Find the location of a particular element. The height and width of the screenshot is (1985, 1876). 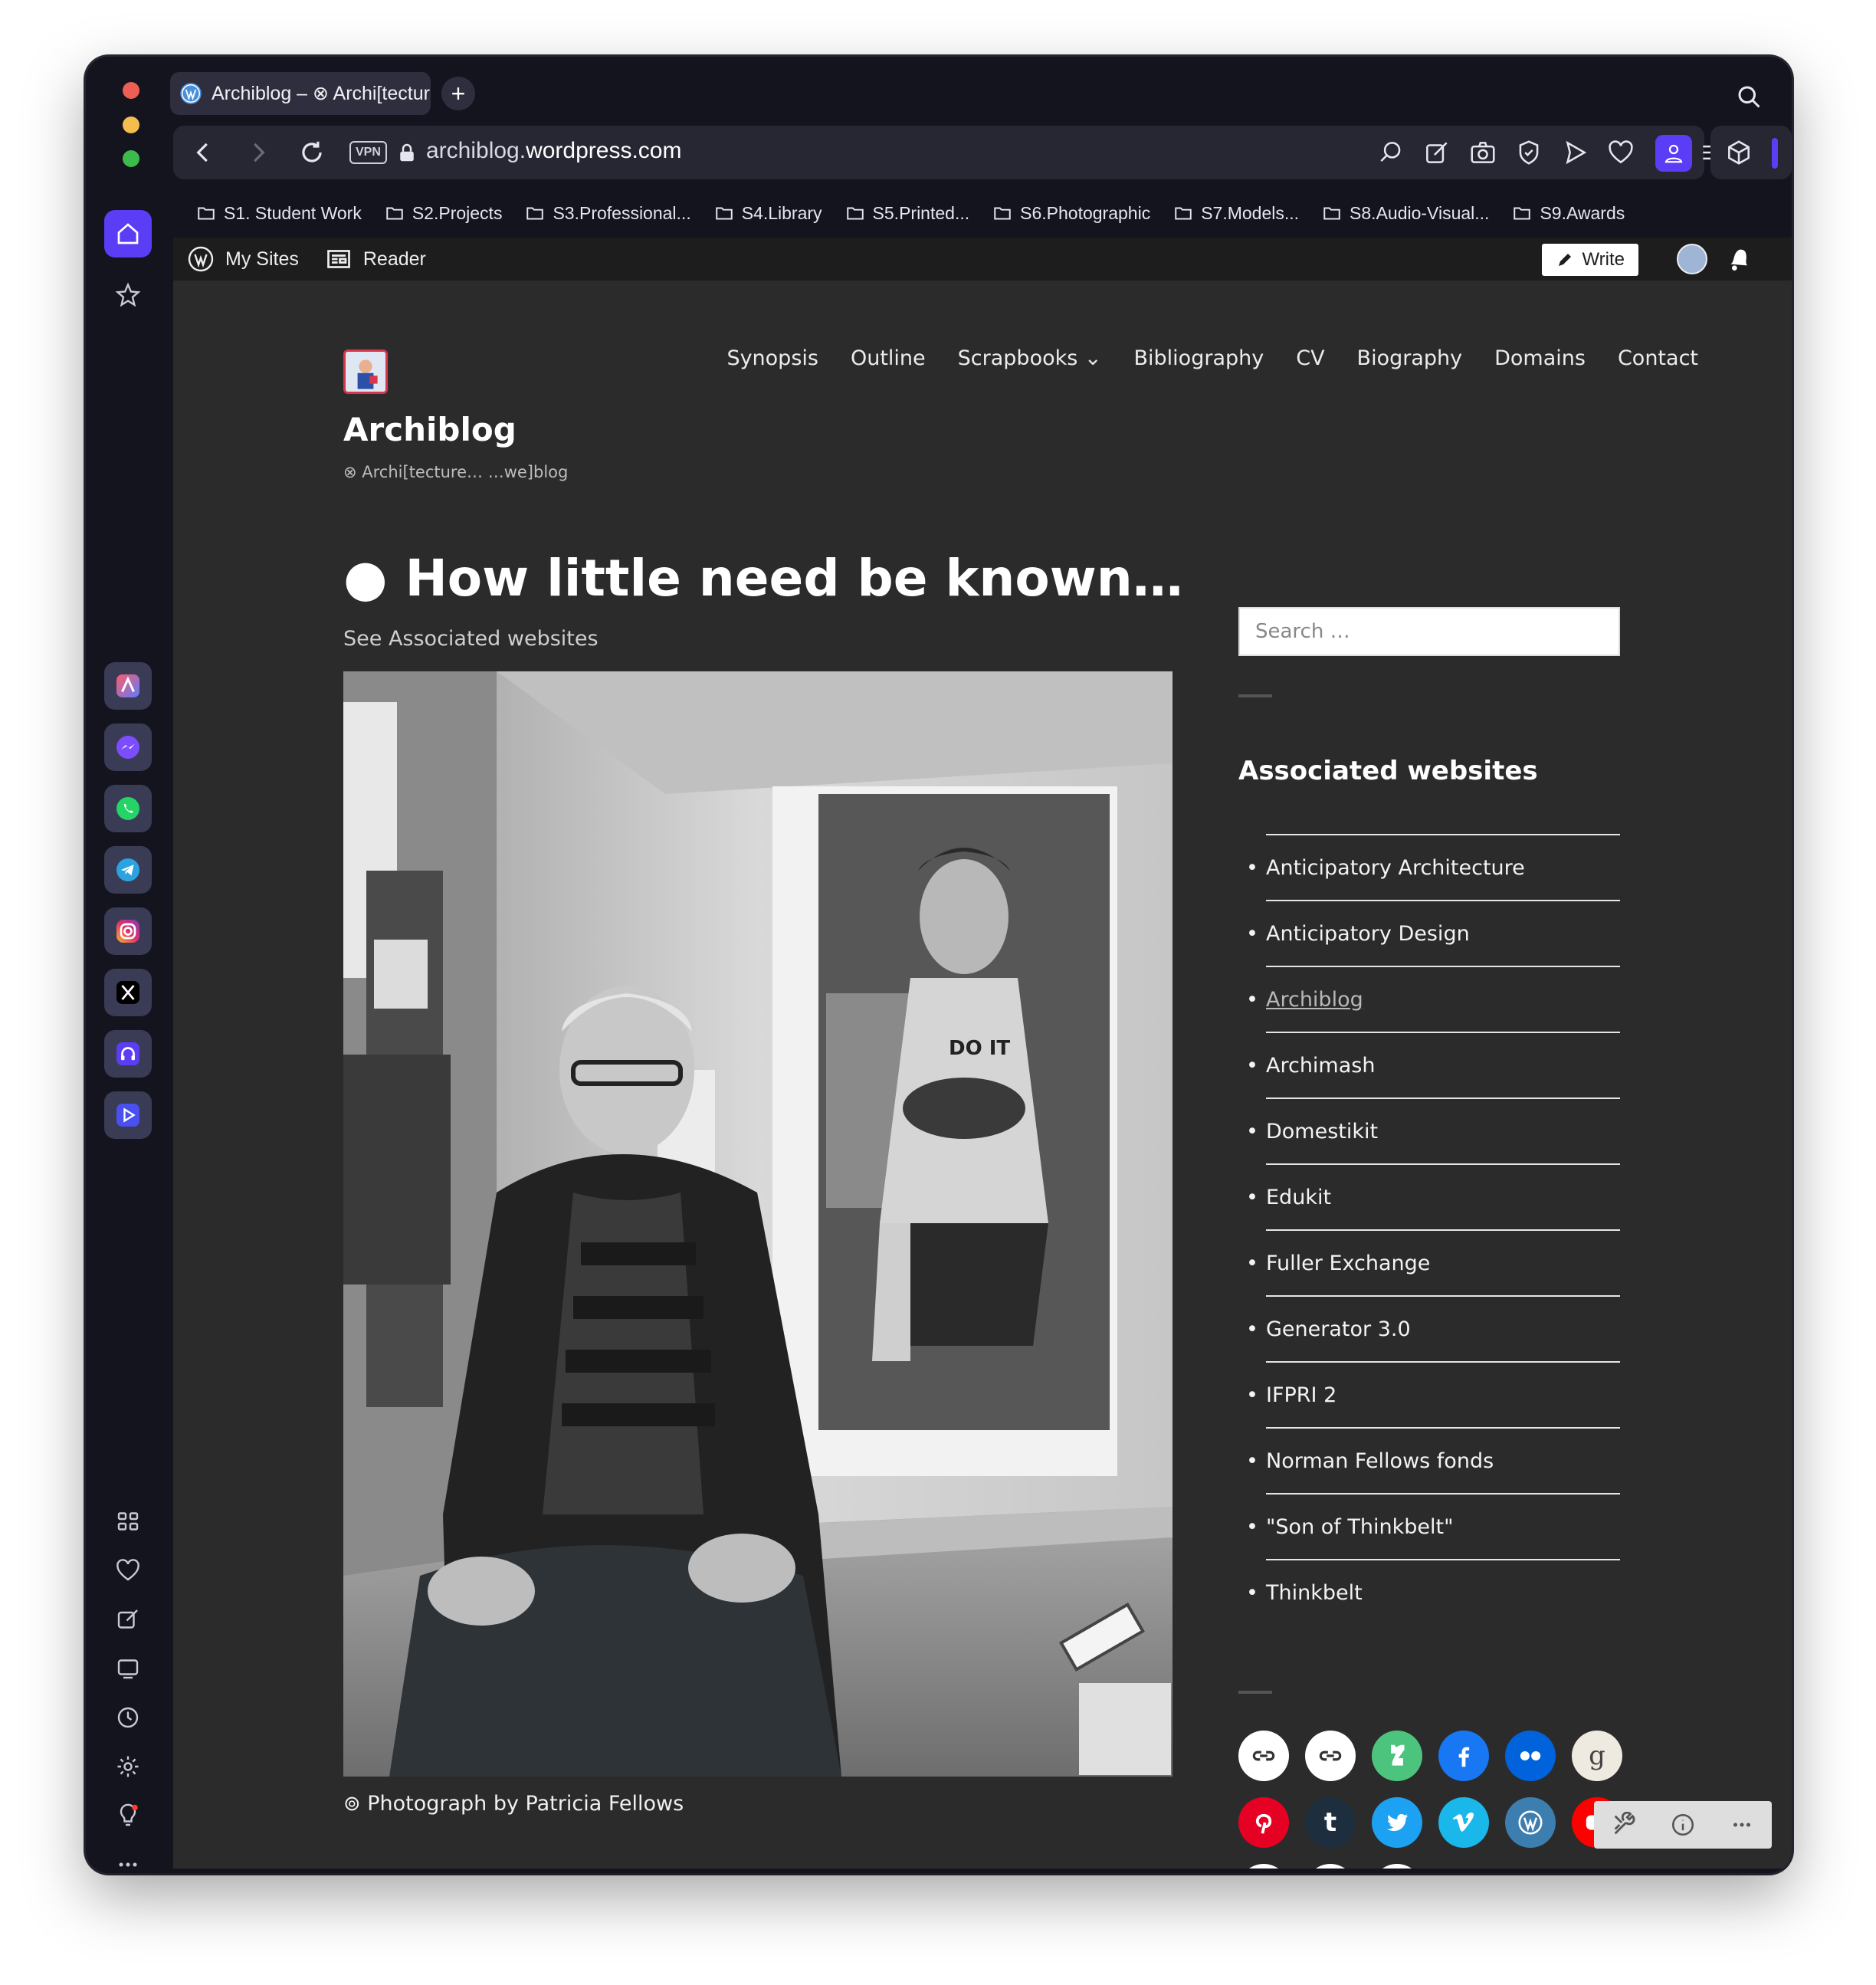

speed-dial-button is located at coordinates (128, 295).